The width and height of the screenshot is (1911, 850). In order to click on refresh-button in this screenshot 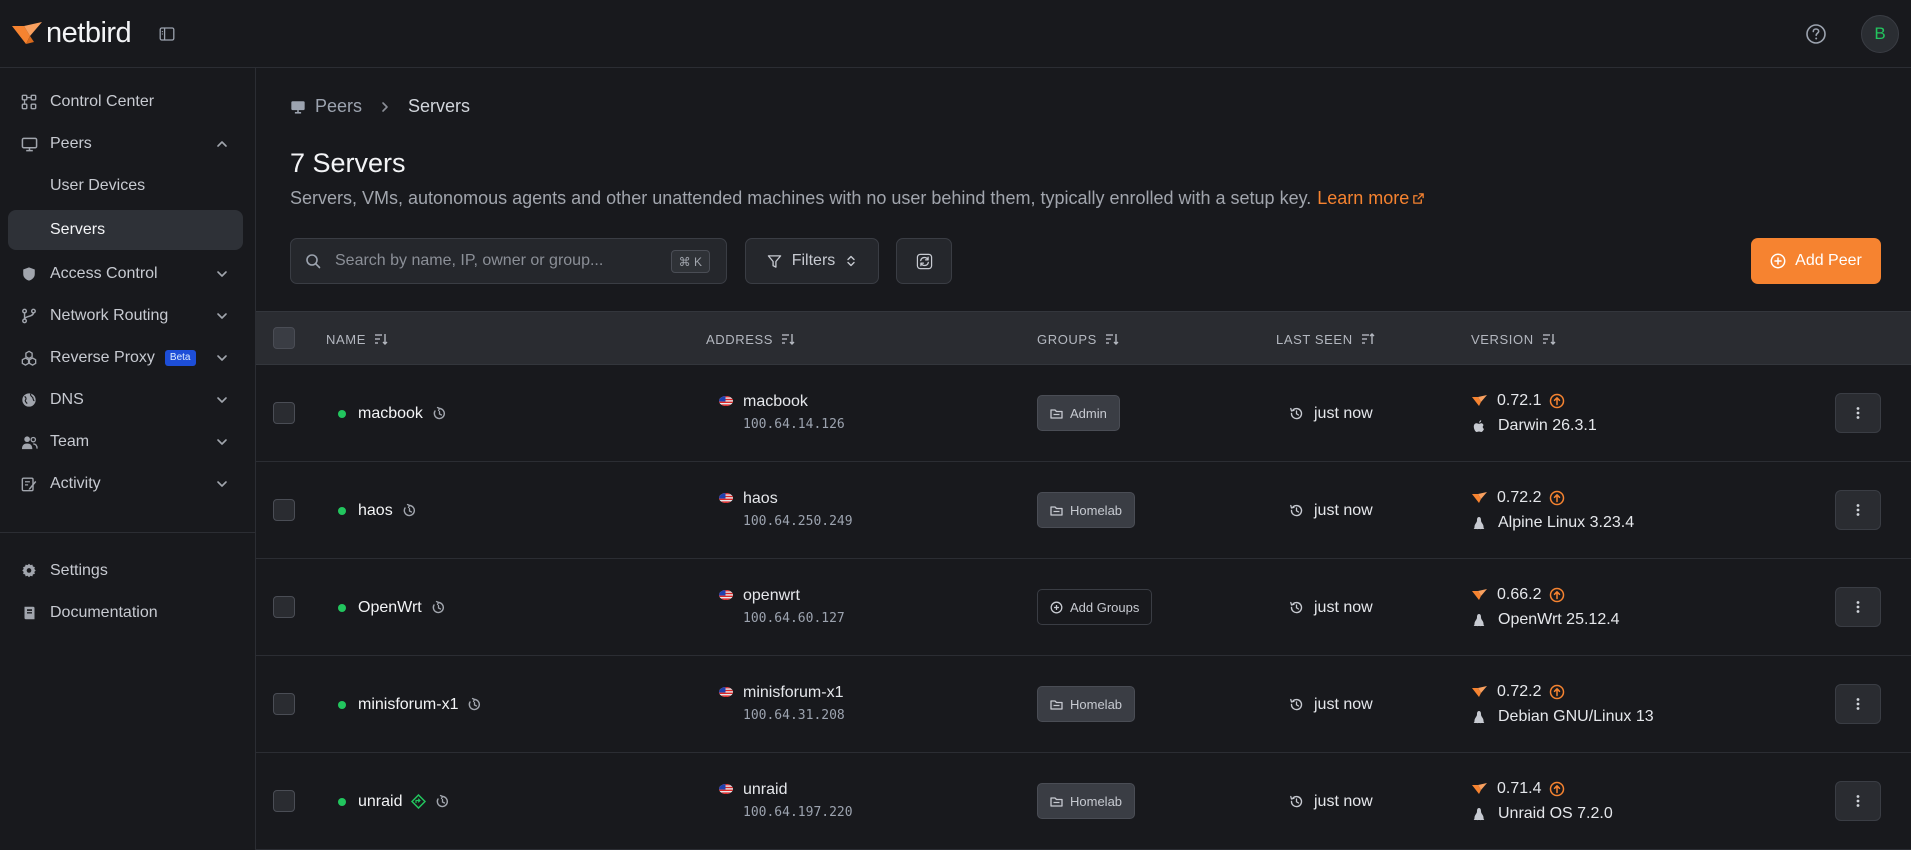, I will do `click(924, 261)`.